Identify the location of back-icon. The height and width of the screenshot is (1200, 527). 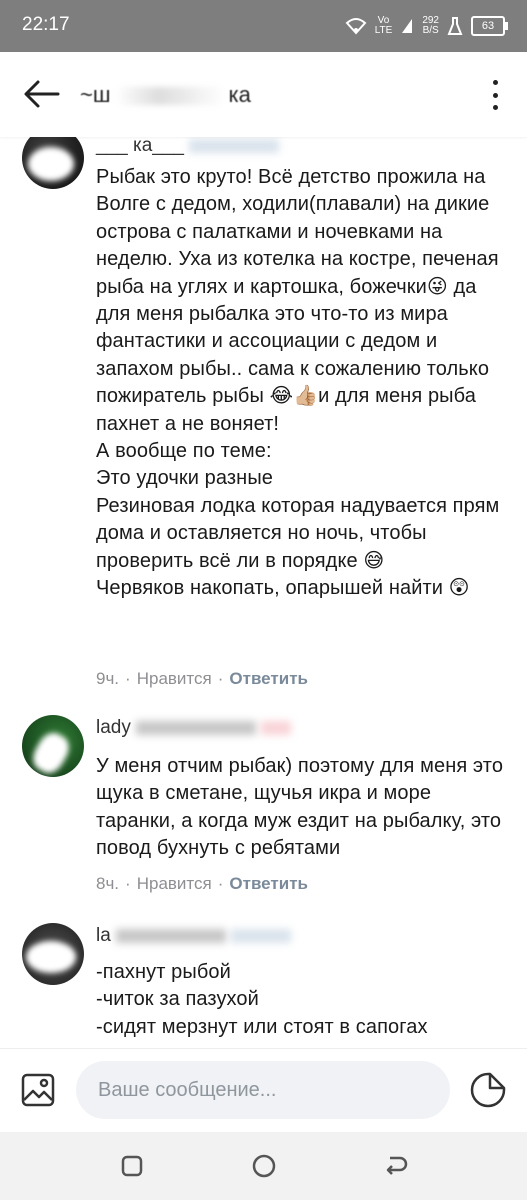
(396, 1166).